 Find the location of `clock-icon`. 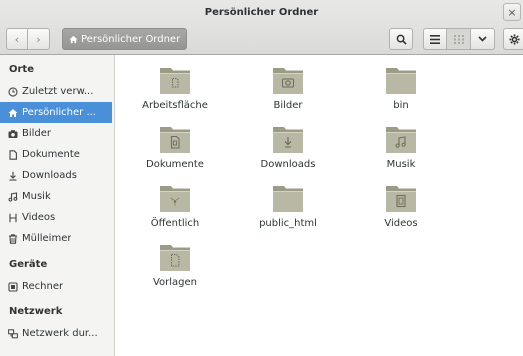

clock-icon is located at coordinates (13, 91).